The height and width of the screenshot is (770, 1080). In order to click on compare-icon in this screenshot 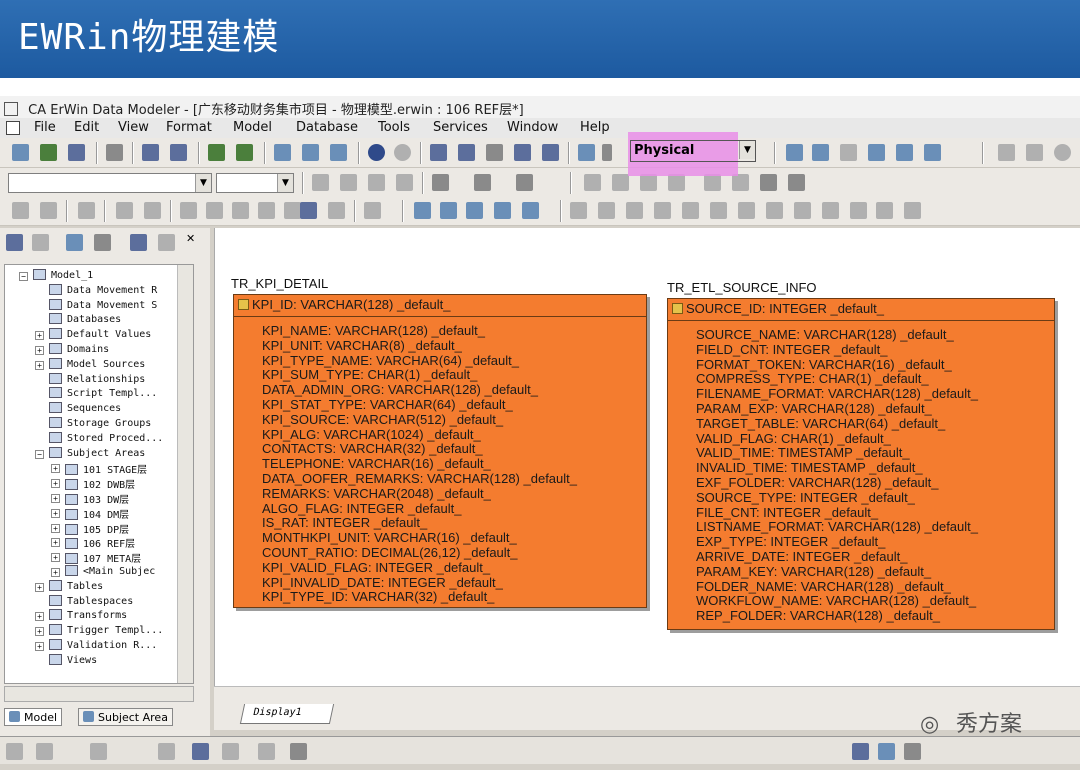, I will do `click(338, 152)`.